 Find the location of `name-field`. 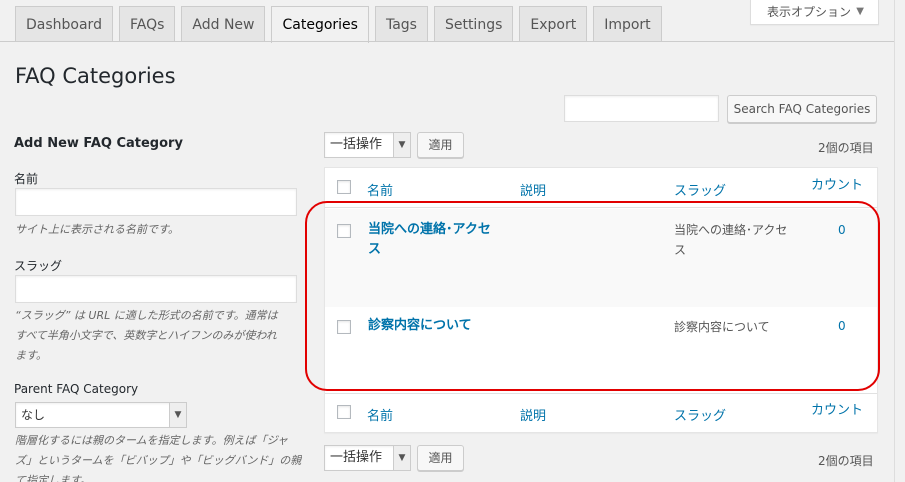

name-field is located at coordinates (156, 202).